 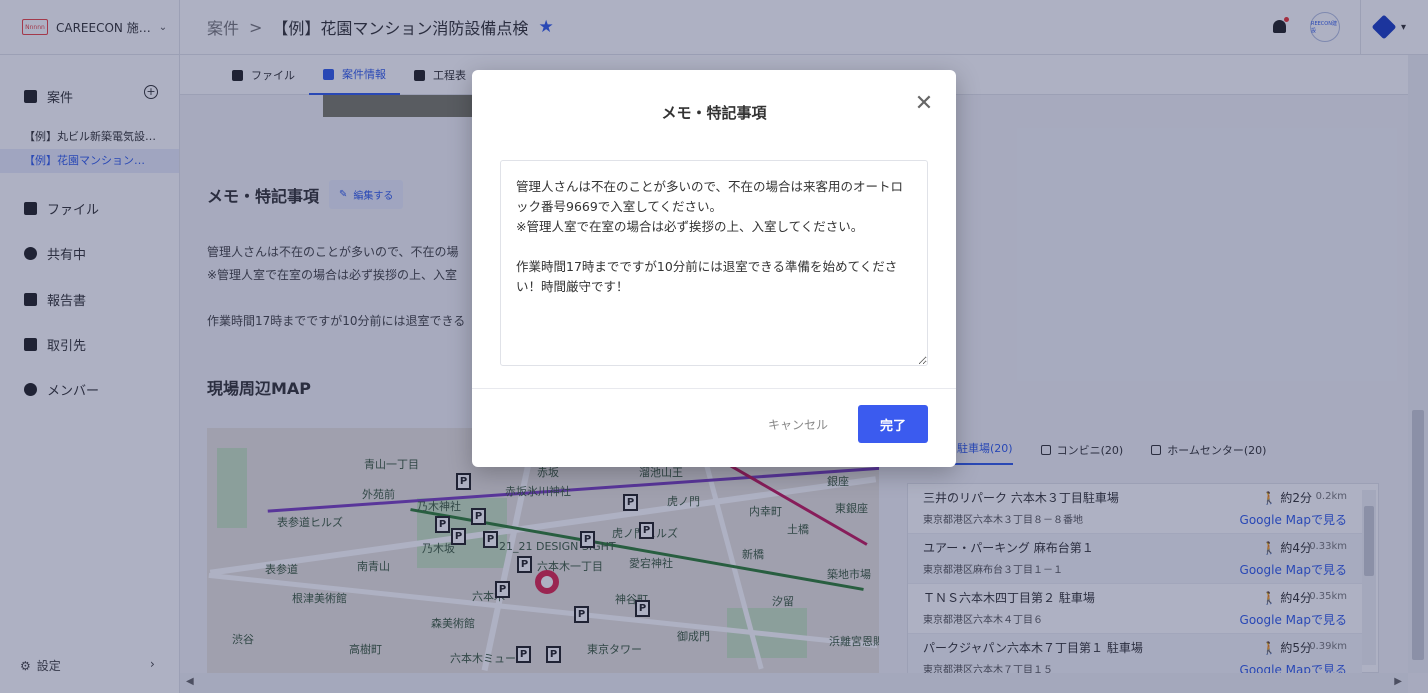 What do you see at coordinates (798, 424) in the screenshot?
I see `cancel-button: キャンセル` at bounding box center [798, 424].